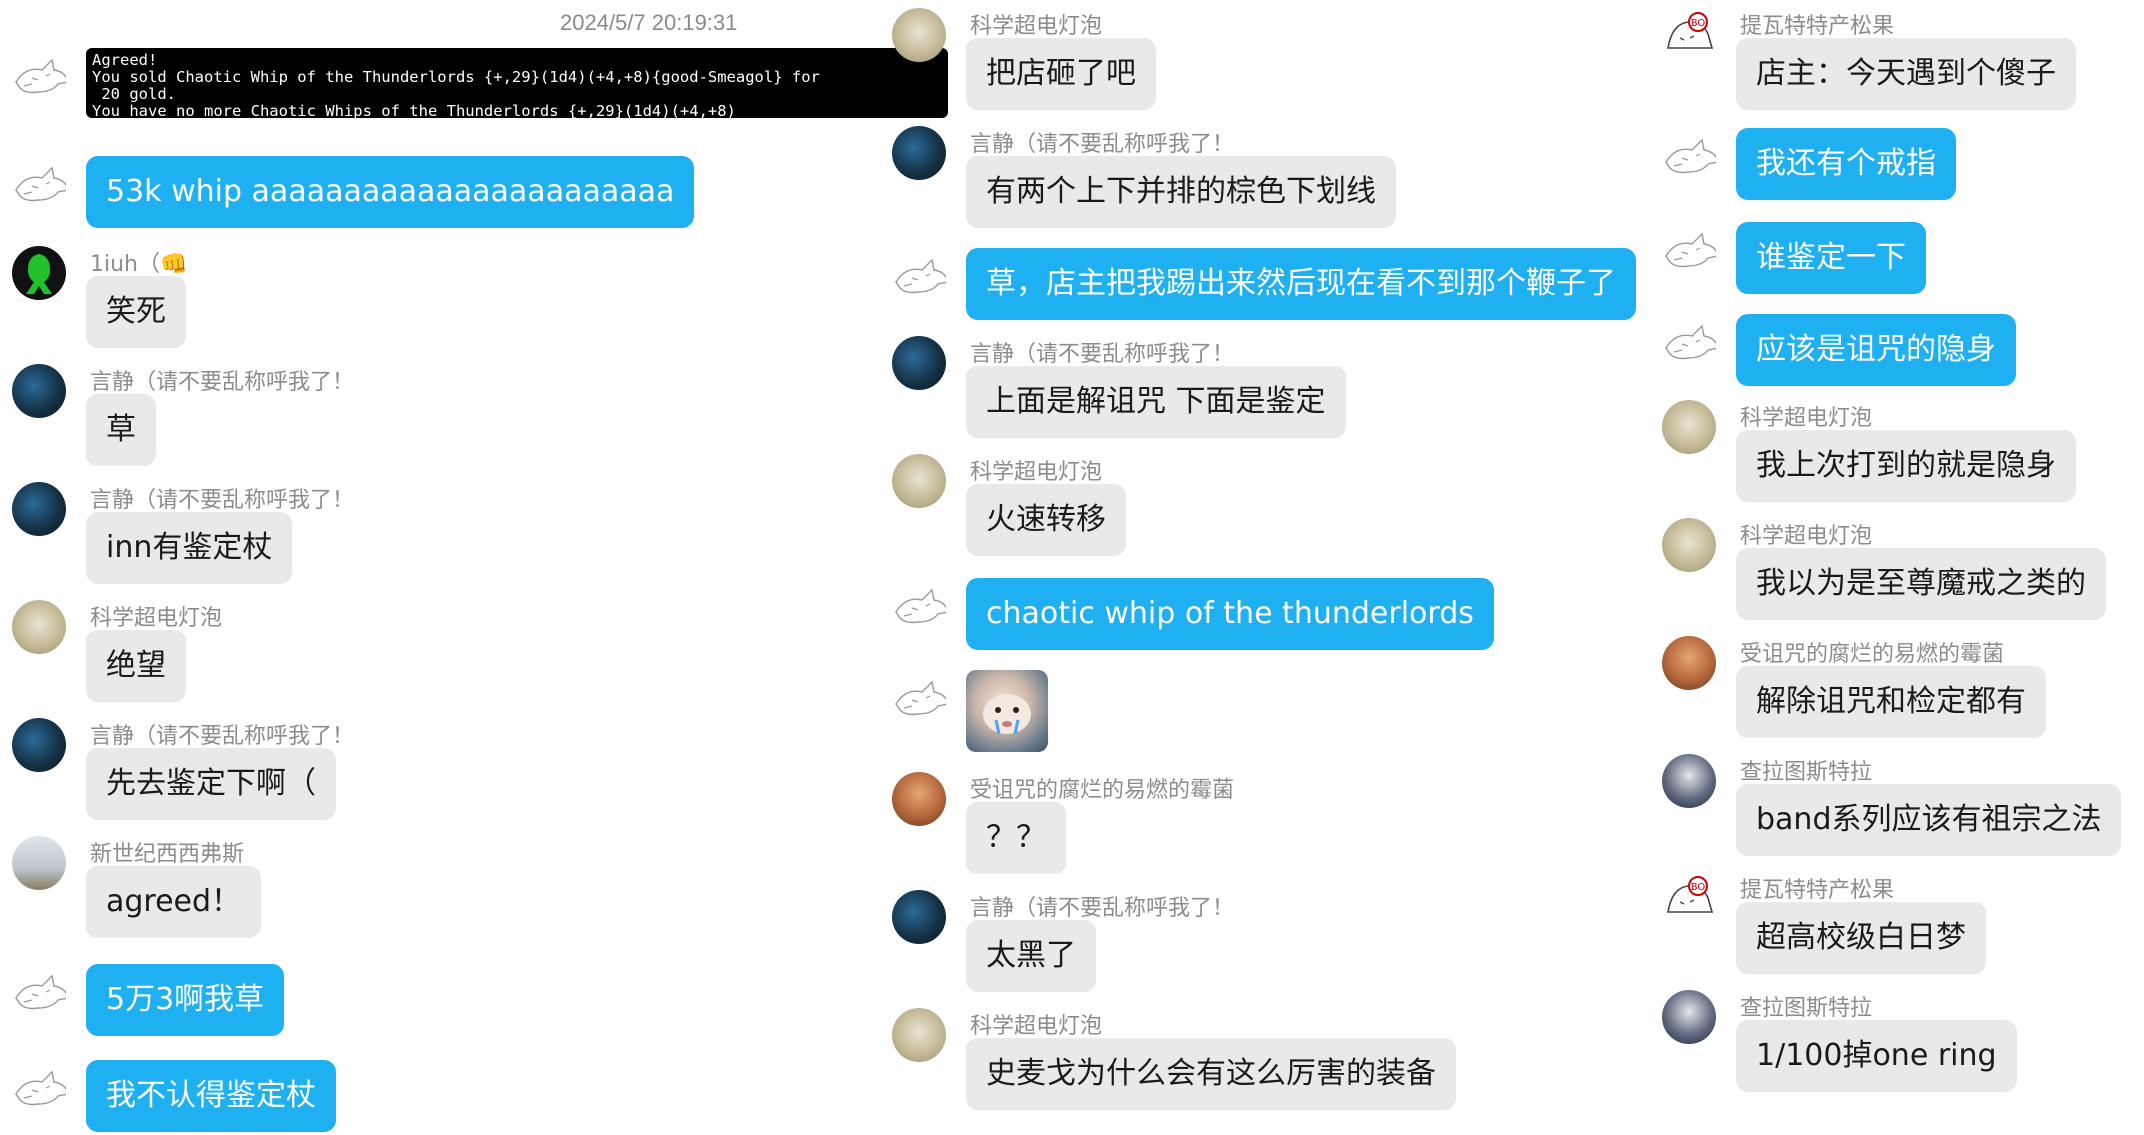 This screenshot has width=2144, height=1135. I want to click on message-bubble: 先去鉴定下啊（, so click(211, 784).